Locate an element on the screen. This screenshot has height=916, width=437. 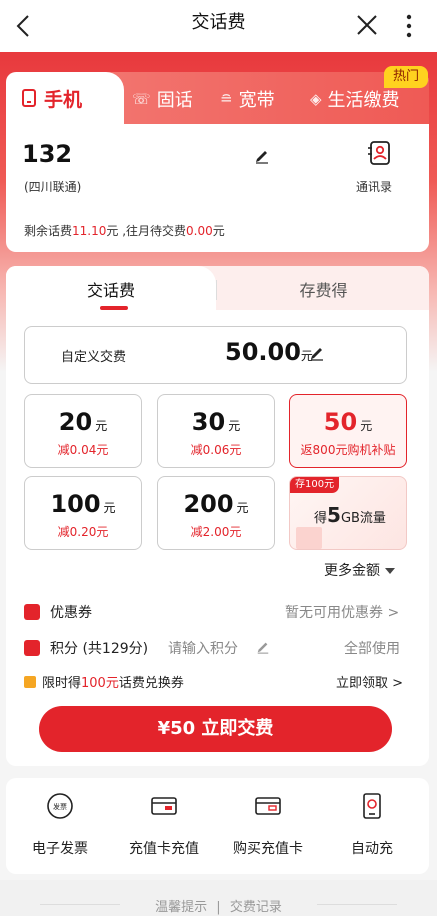
tab-mobile: 手机 is located at coordinates (65, 98).